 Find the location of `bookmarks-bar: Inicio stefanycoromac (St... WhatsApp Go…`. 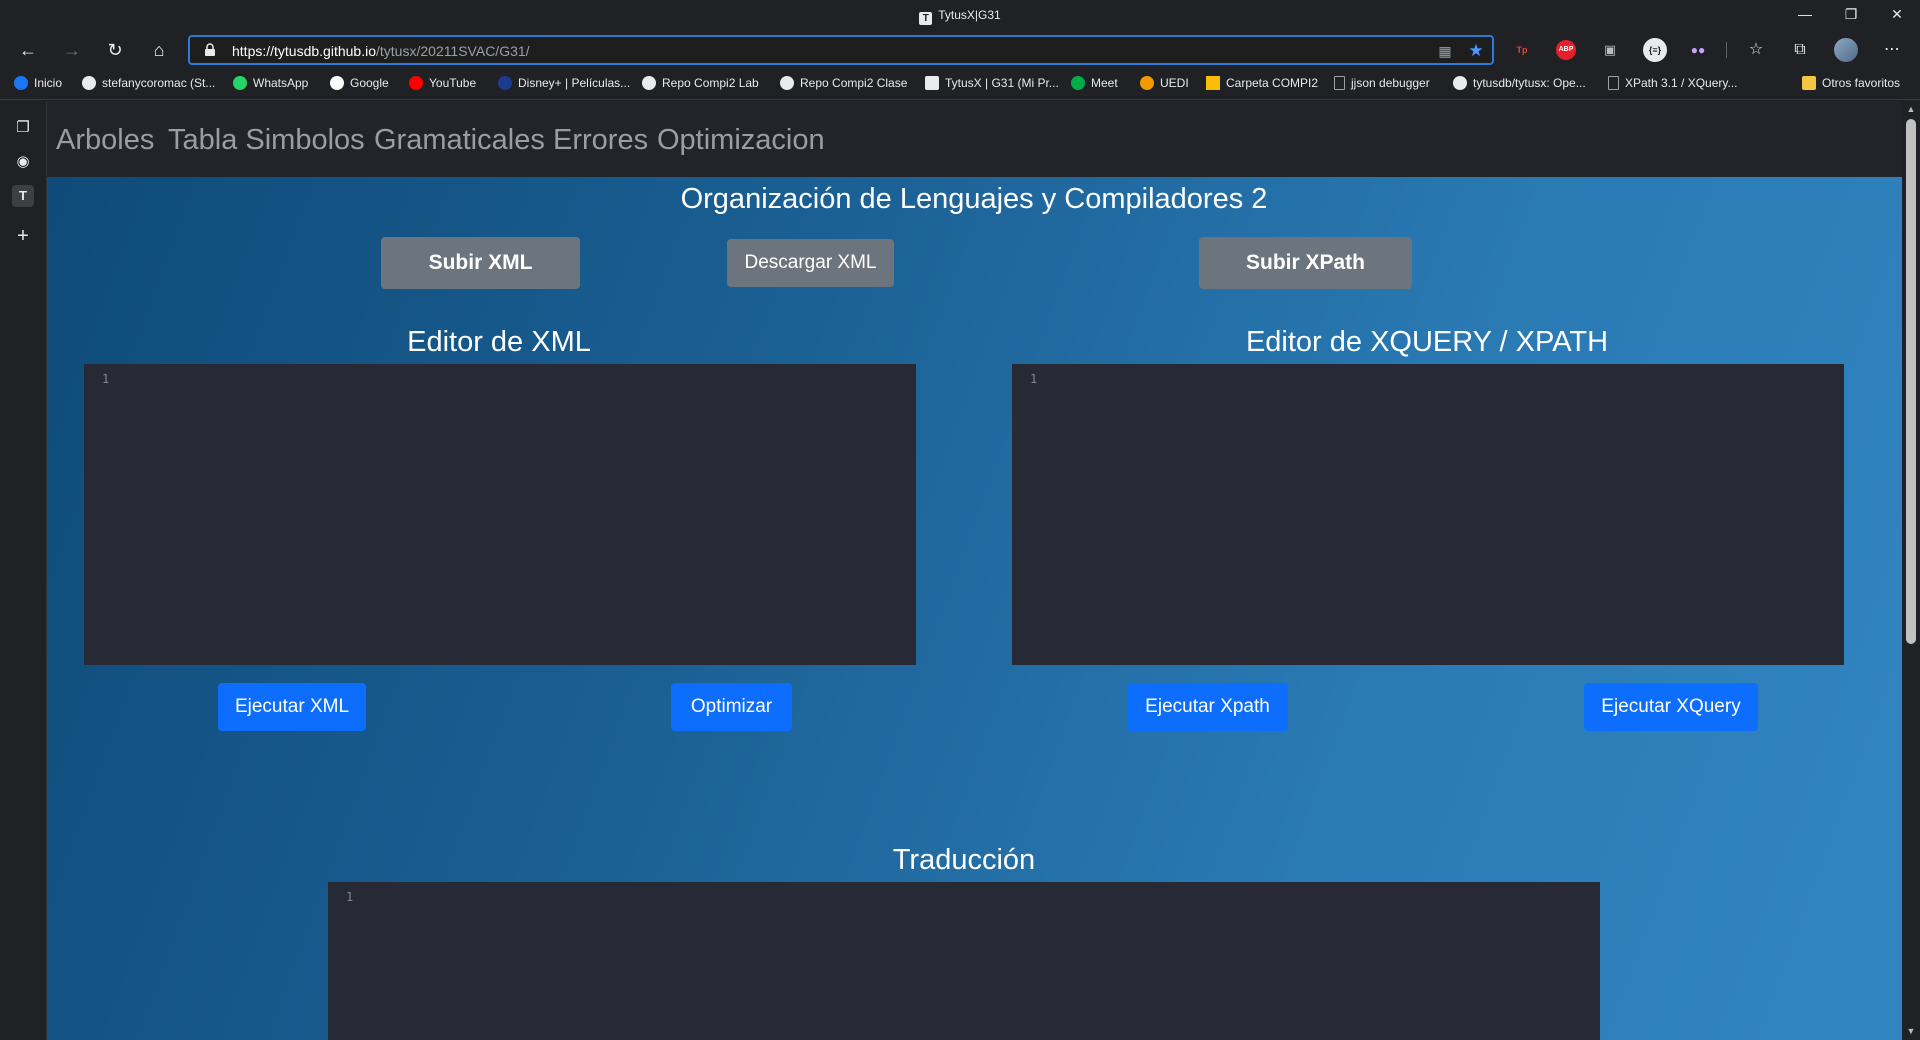

bookmarks-bar: Inicio stefanycoromac (St... WhatsApp Go… is located at coordinates (960, 84).